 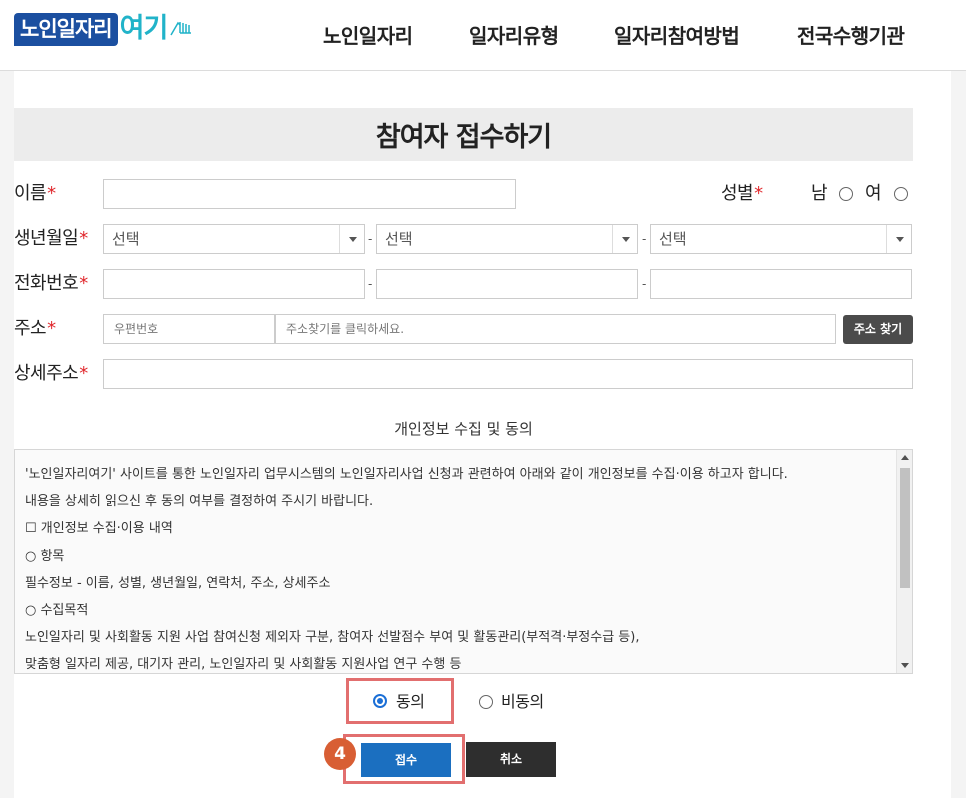 I want to click on cancel-button: 취소, so click(x=511, y=759).